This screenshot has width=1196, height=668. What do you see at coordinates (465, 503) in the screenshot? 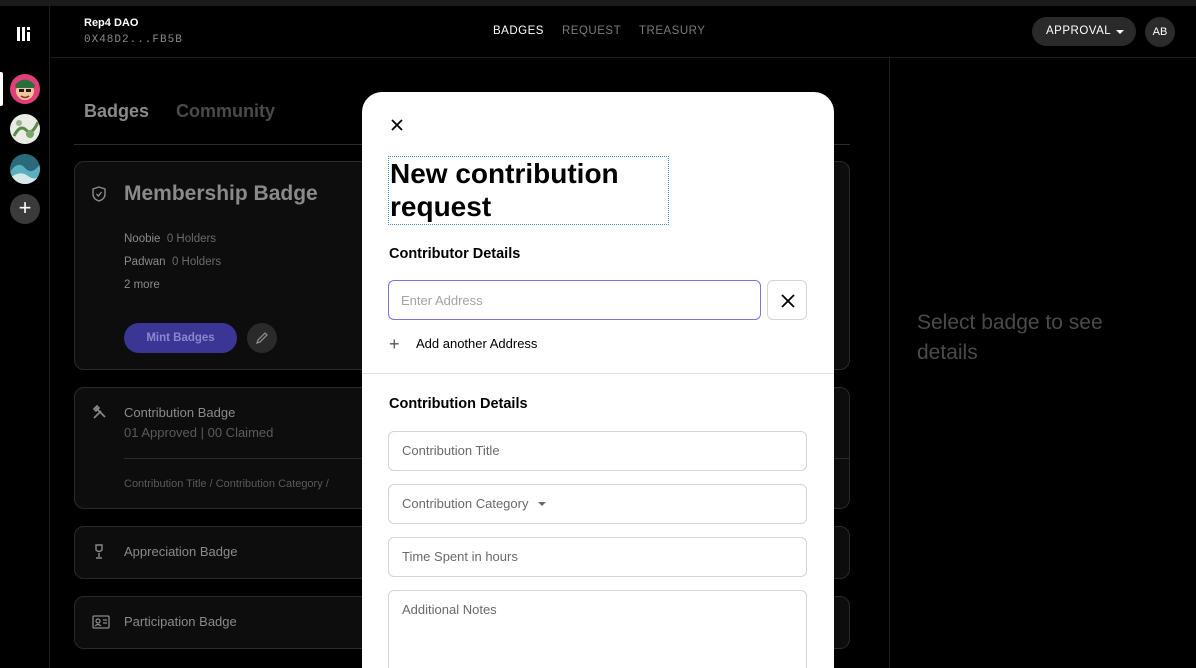
I see `category-label: Contribution Category` at bounding box center [465, 503].